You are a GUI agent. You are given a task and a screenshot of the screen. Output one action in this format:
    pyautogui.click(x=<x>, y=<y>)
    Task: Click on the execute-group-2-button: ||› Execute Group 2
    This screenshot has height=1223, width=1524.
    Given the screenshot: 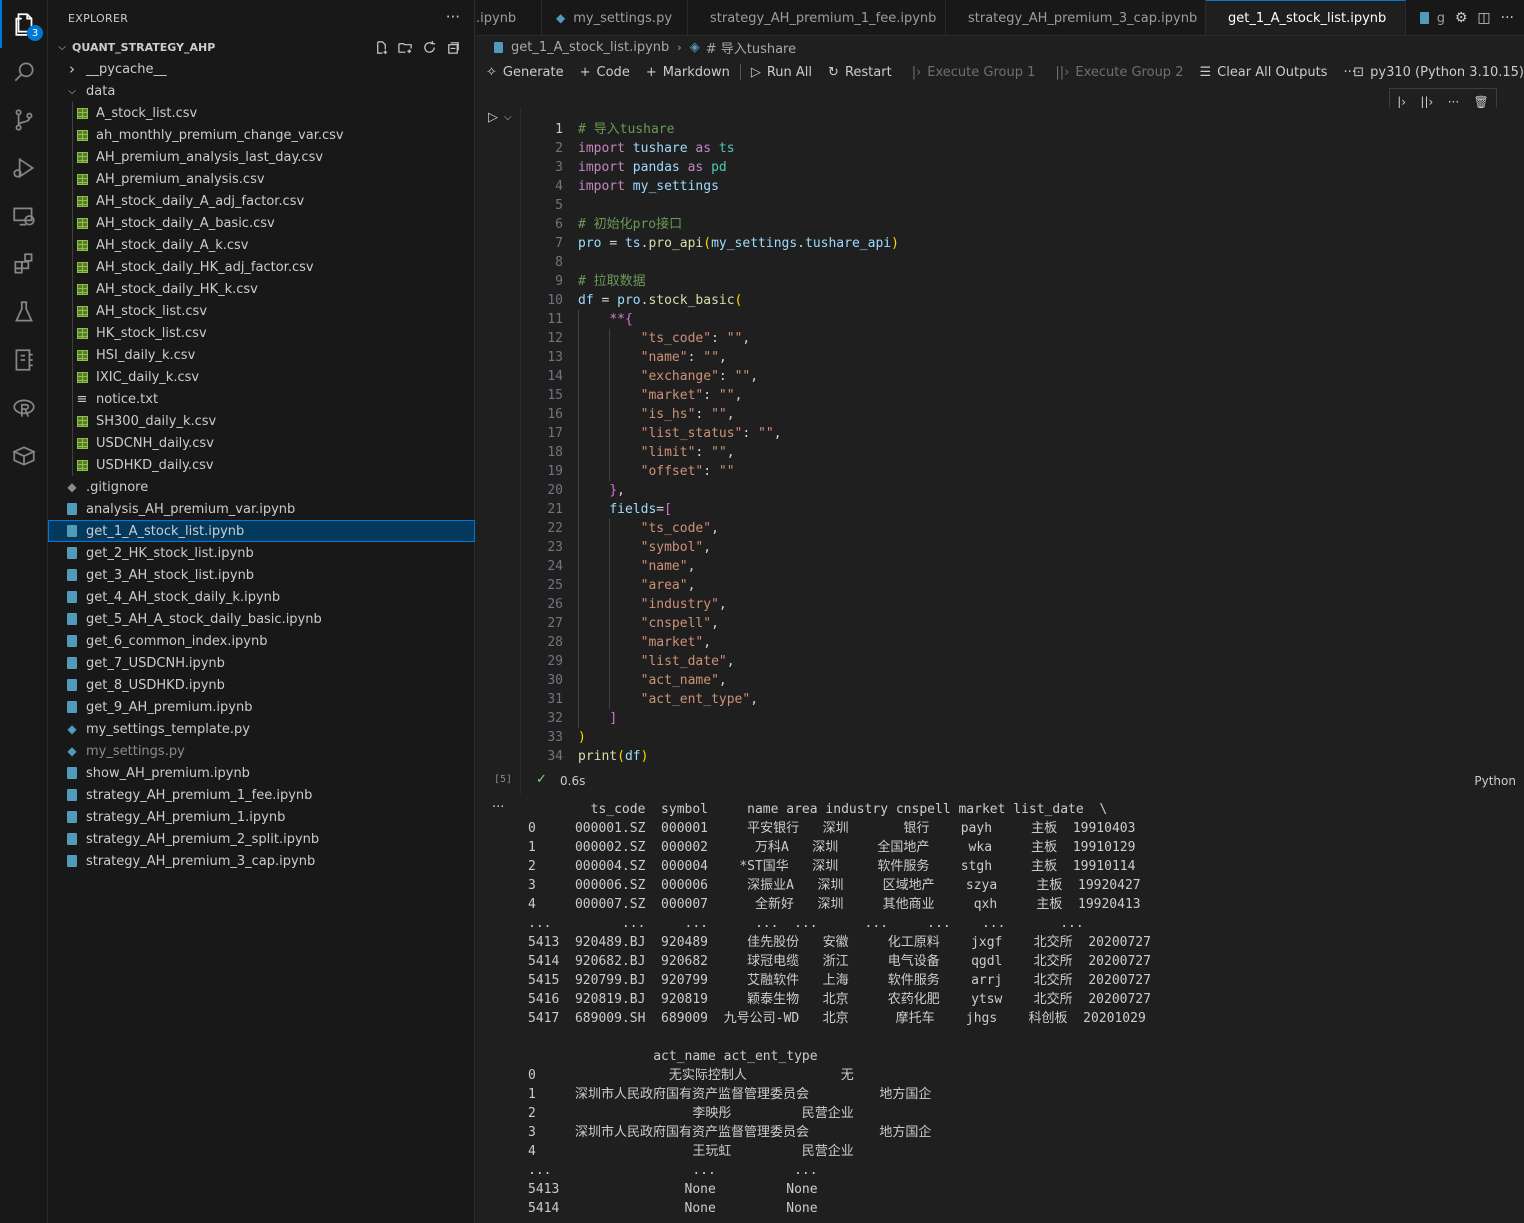 What is the action you would take?
    pyautogui.click(x=1119, y=72)
    